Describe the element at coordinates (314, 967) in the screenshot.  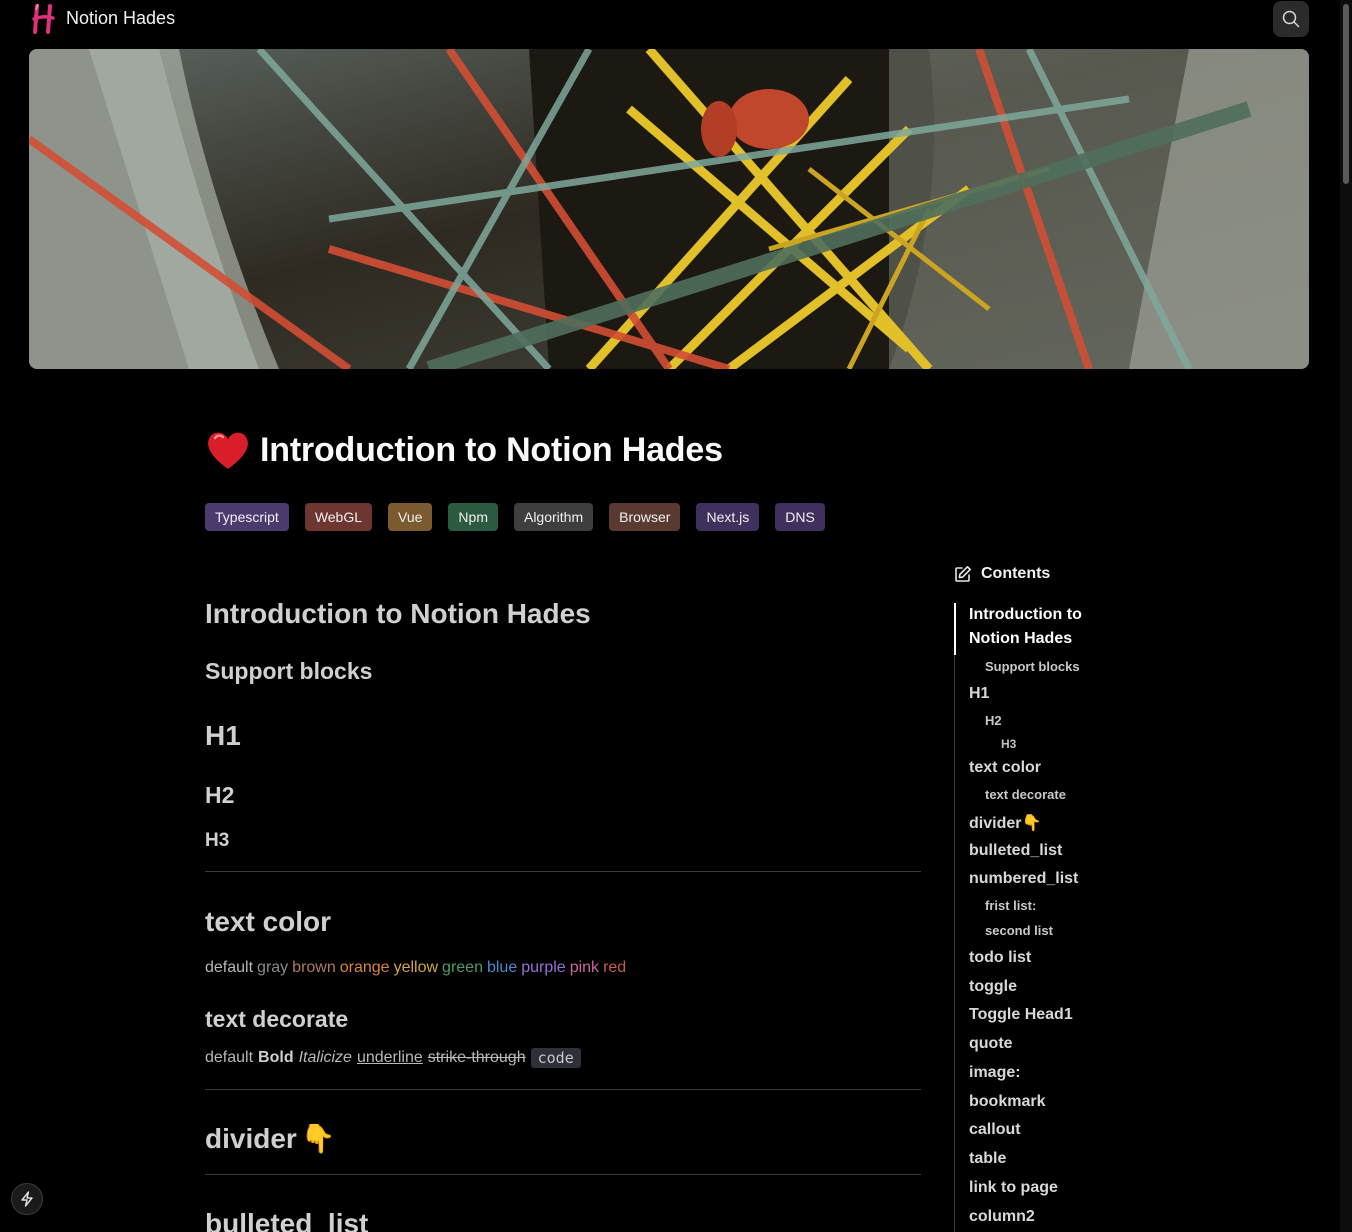
I see `color-sample-brown: brown` at that location.